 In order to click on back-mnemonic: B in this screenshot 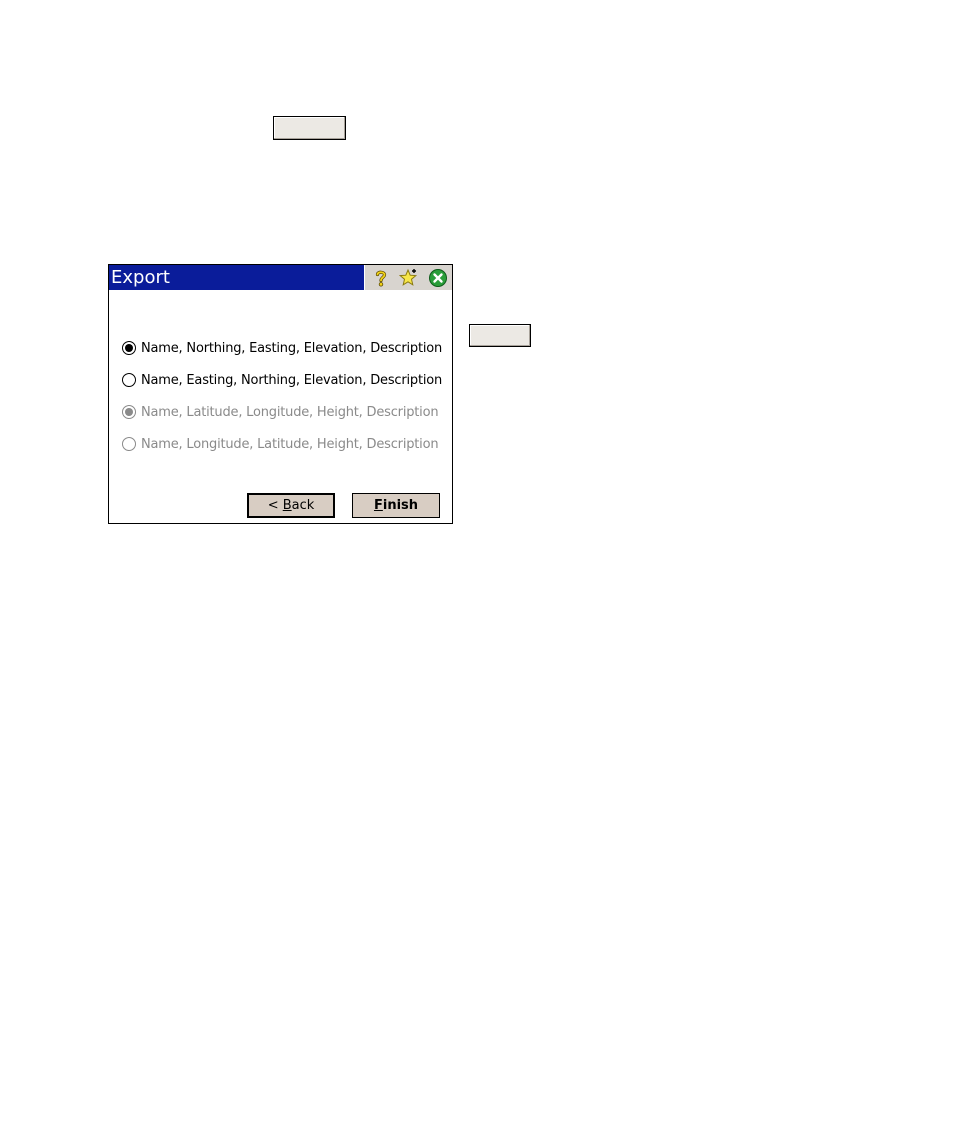, I will do `click(287, 505)`.